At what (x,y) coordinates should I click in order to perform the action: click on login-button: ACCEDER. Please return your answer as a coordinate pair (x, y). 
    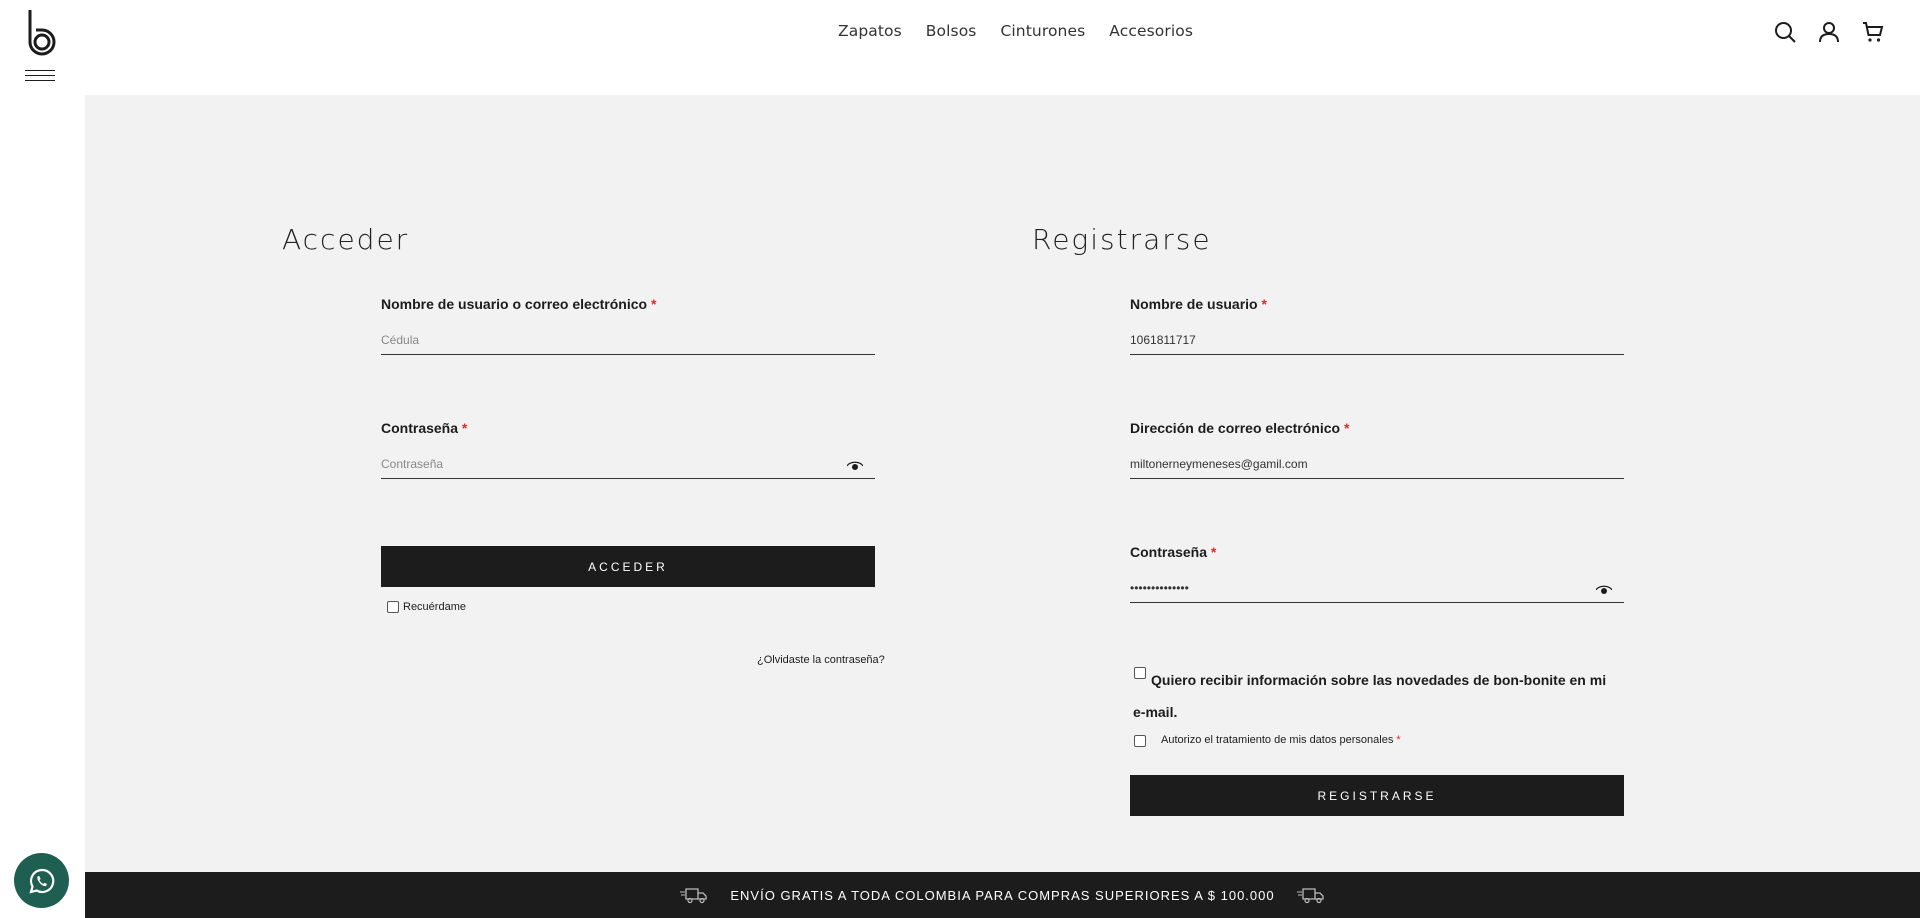
    Looking at the image, I should click on (628, 566).